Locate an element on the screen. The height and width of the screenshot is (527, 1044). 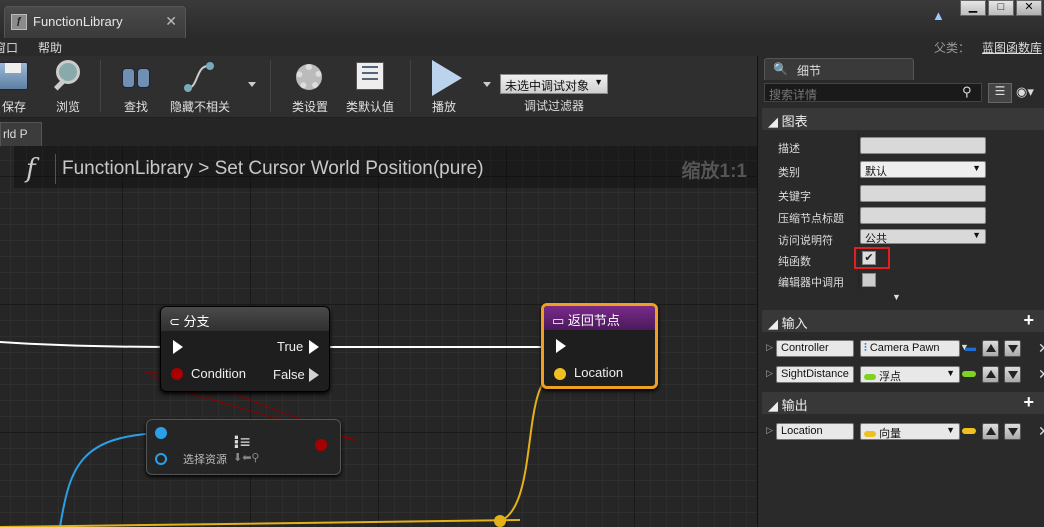
chevron-down-icon: ▼ is located at coordinates (976, 235).